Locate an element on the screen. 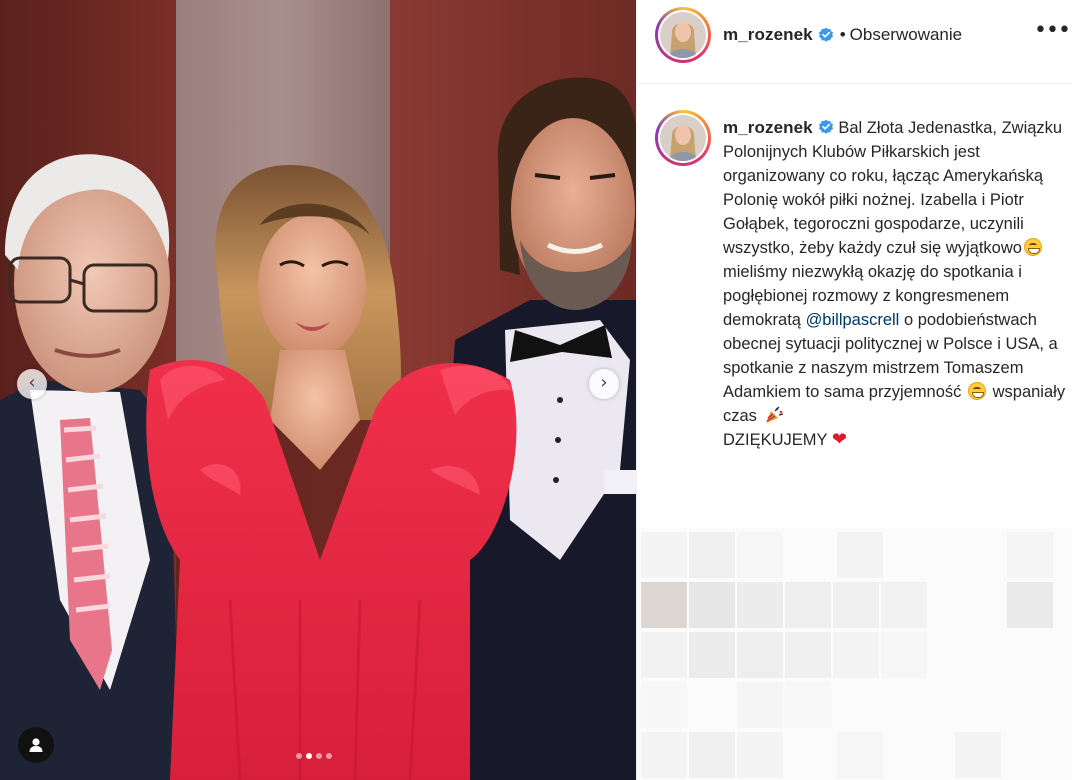  carousel-indicator is located at coordinates (314, 756).